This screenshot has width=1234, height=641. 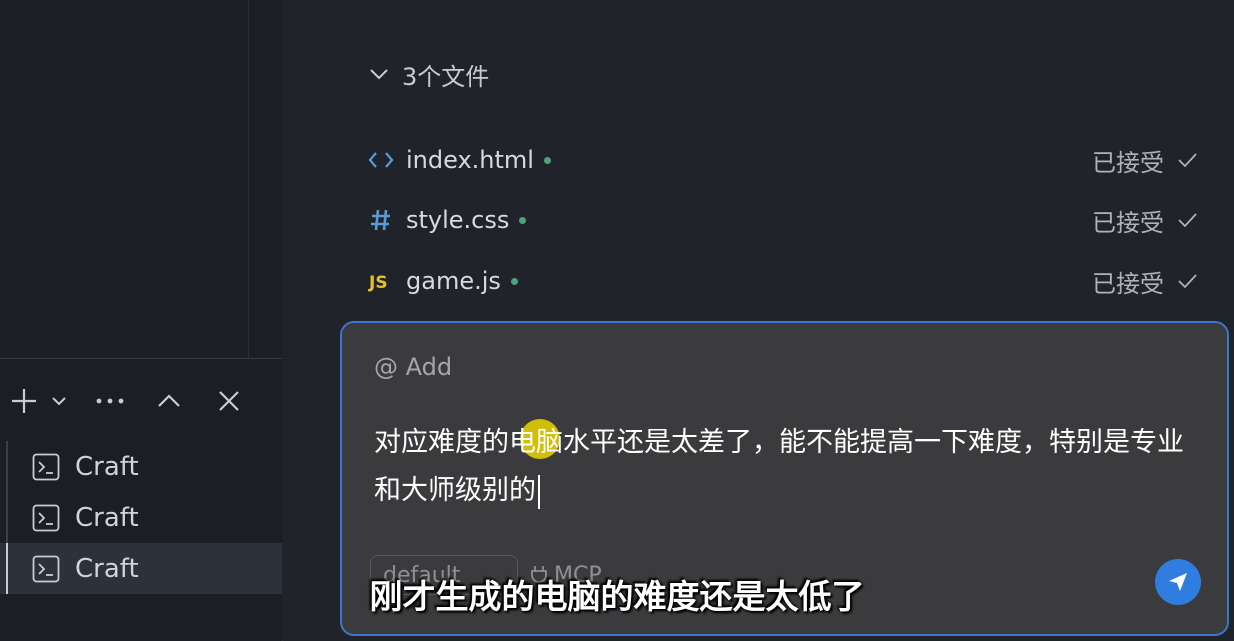 What do you see at coordinates (539, 491) in the screenshot?
I see `text-caret` at bounding box center [539, 491].